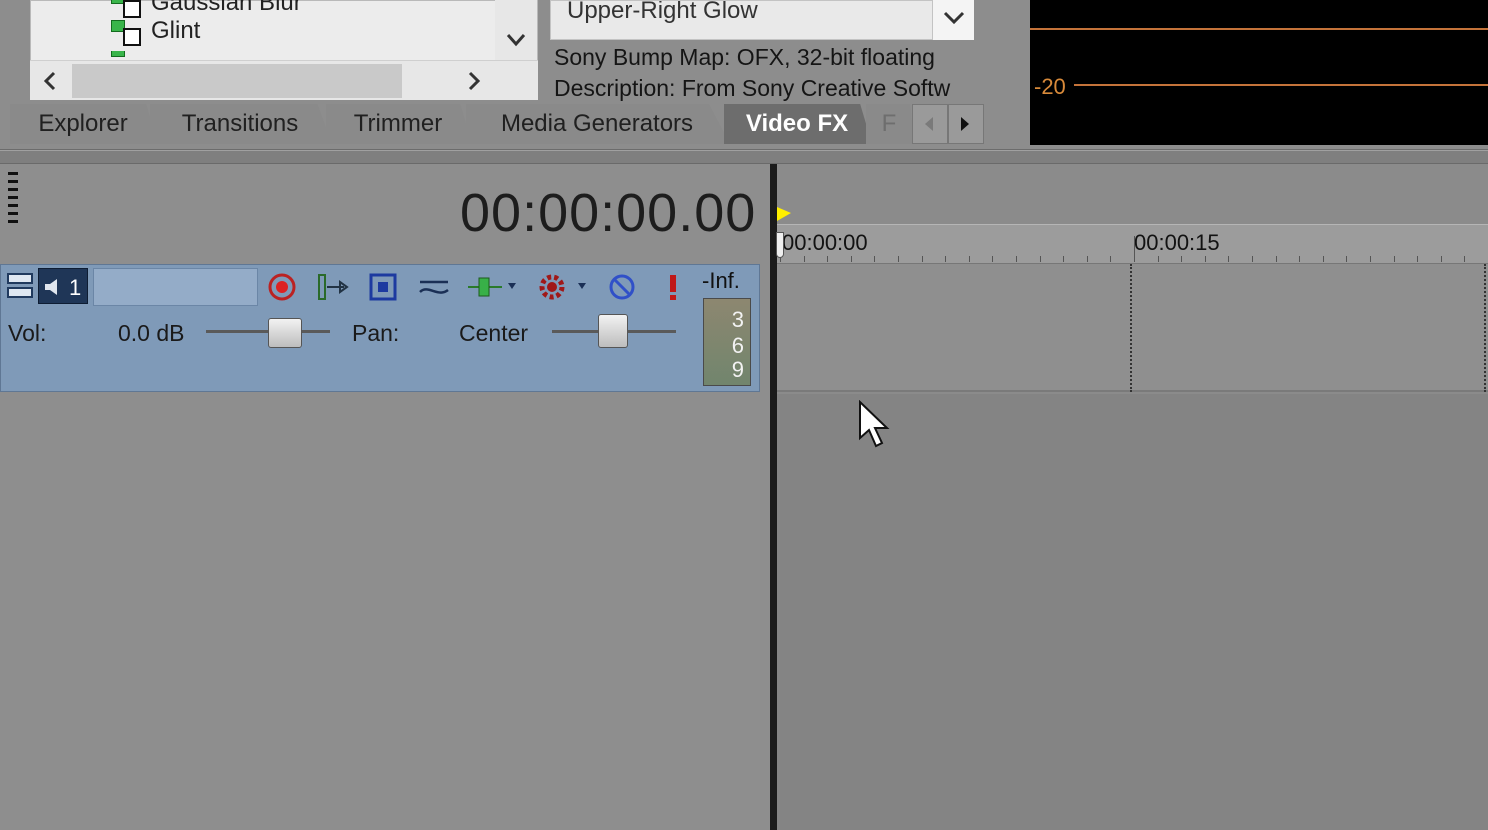 The width and height of the screenshot is (1488, 830). What do you see at coordinates (494, 333) in the screenshot?
I see `pan-value: Center` at bounding box center [494, 333].